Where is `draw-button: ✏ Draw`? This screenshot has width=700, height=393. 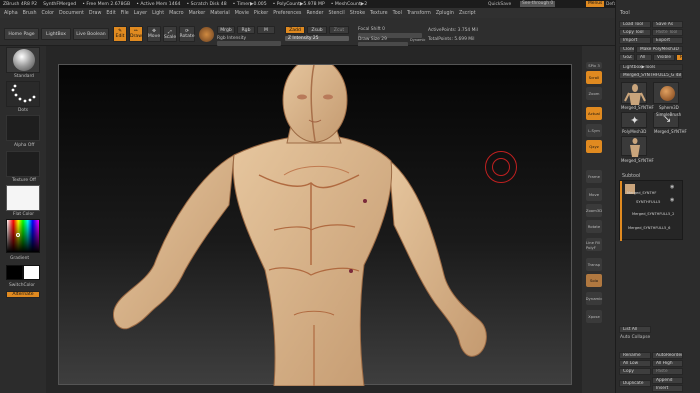
draw-button: ✏ Draw is located at coordinates (136, 34).